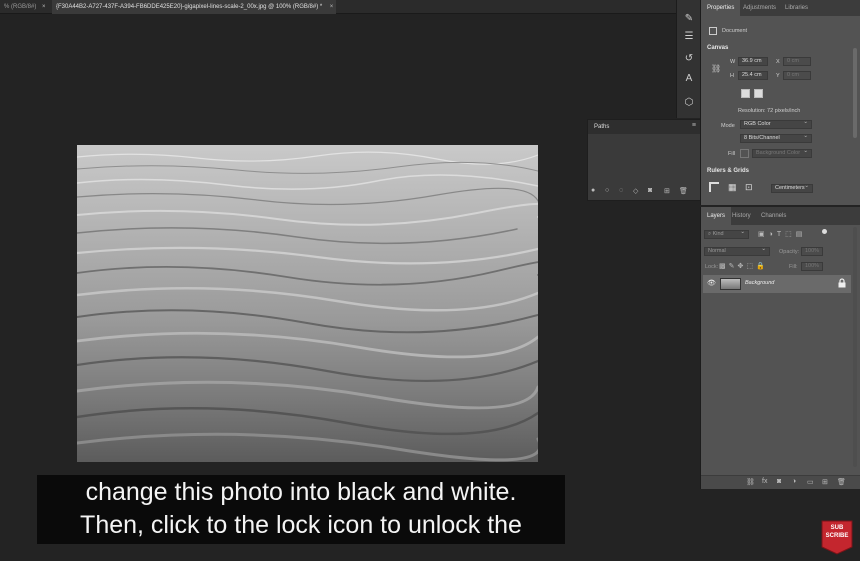 The height and width of the screenshot is (561, 860). I want to click on height-field: 25.4 cm, so click(753, 75).